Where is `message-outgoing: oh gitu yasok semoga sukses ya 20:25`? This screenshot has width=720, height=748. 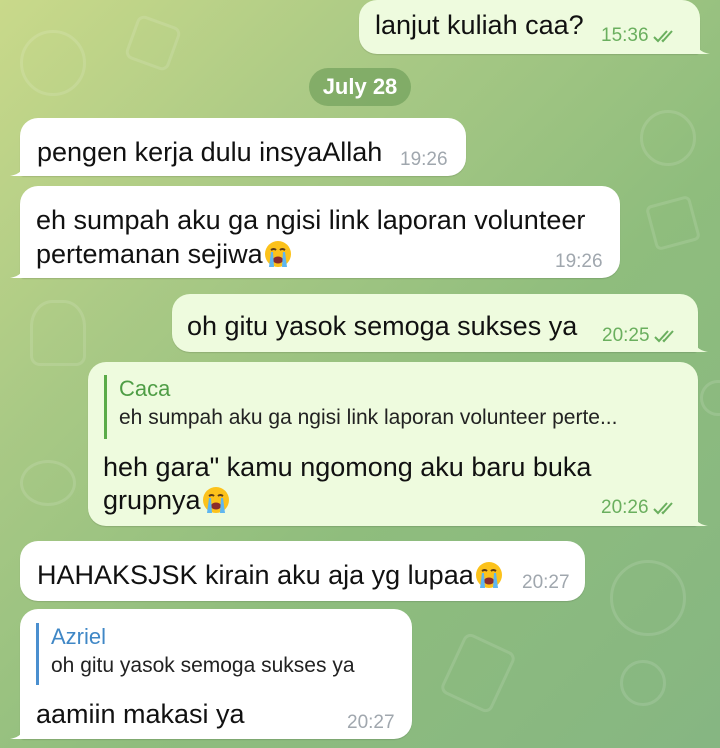 message-outgoing: oh gitu yasok semoga sukses ya 20:25 is located at coordinates (440, 323).